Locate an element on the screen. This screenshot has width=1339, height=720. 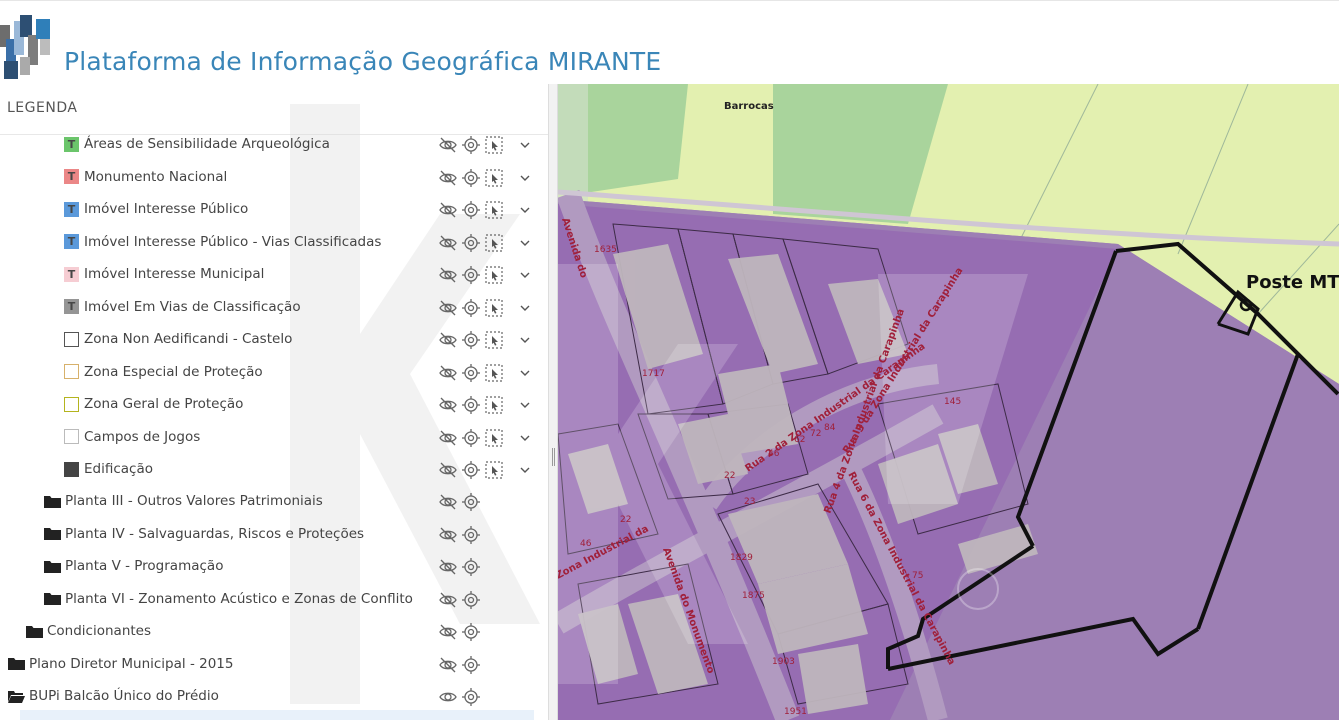
legend-folder-row: BUPi Balcão Único do Prédio is located at coordinates (274, 696).